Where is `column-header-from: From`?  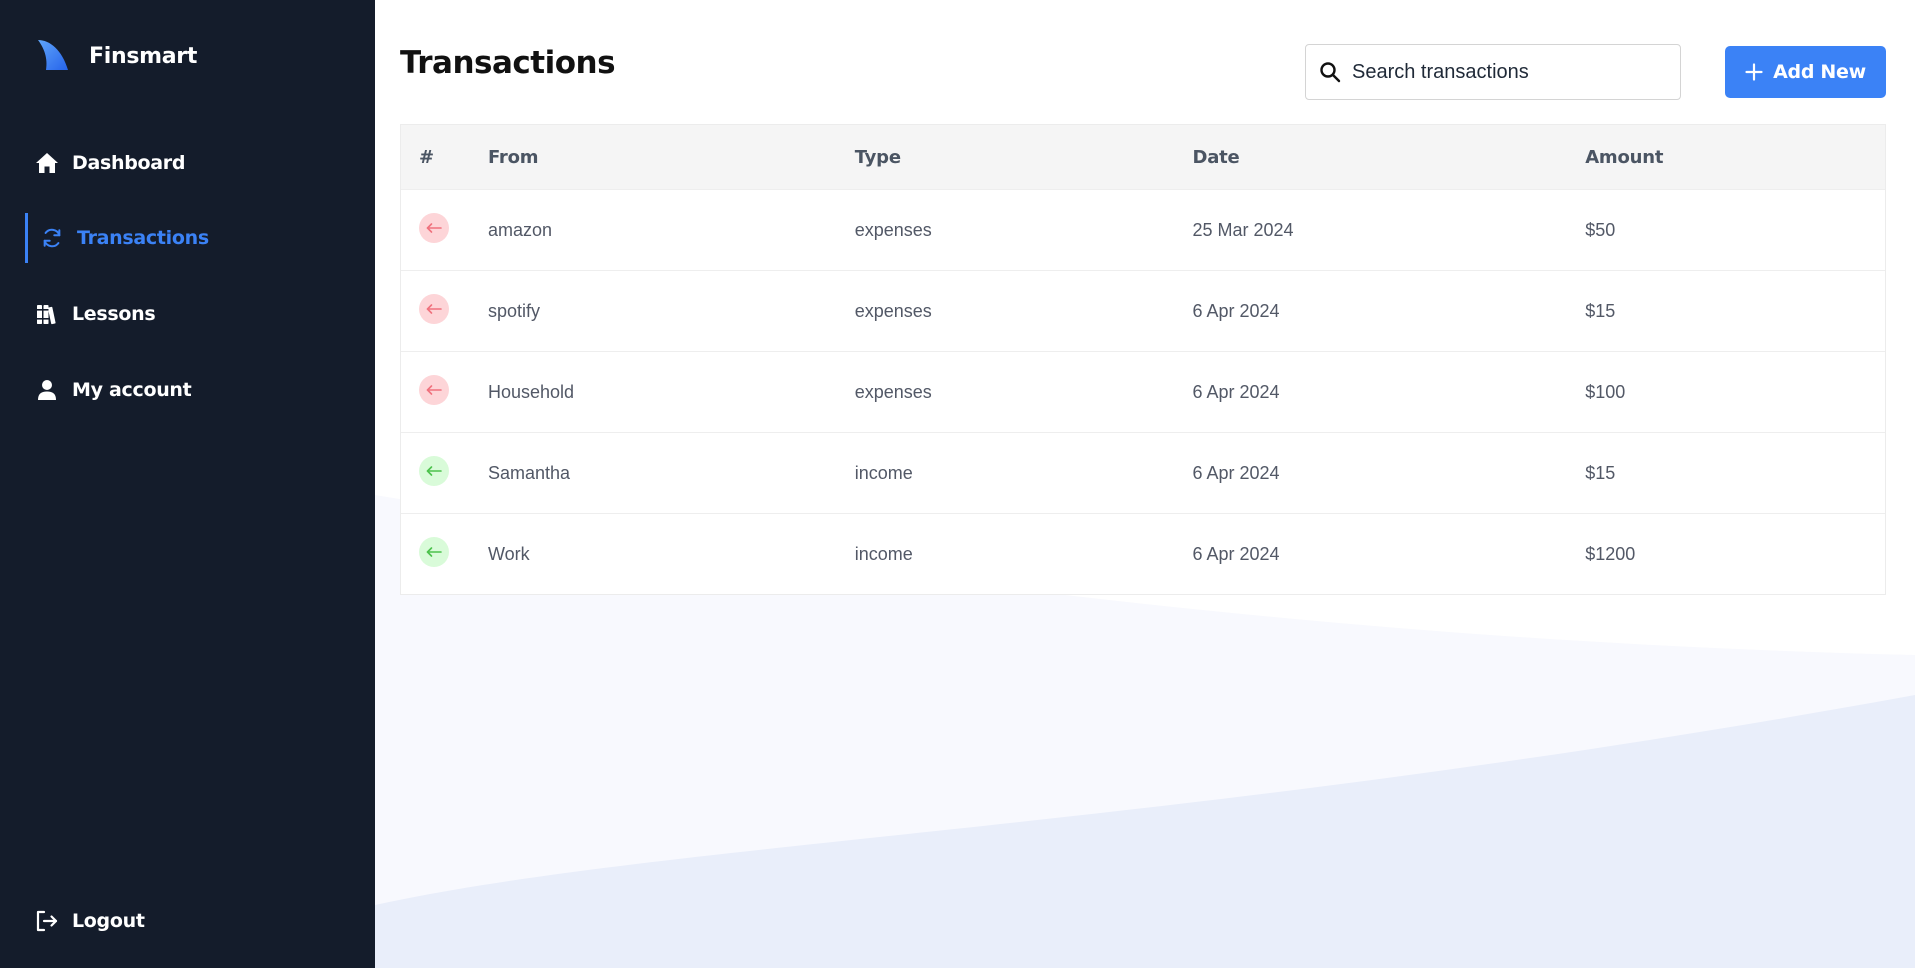 column-header-from: From is located at coordinates (671, 157).